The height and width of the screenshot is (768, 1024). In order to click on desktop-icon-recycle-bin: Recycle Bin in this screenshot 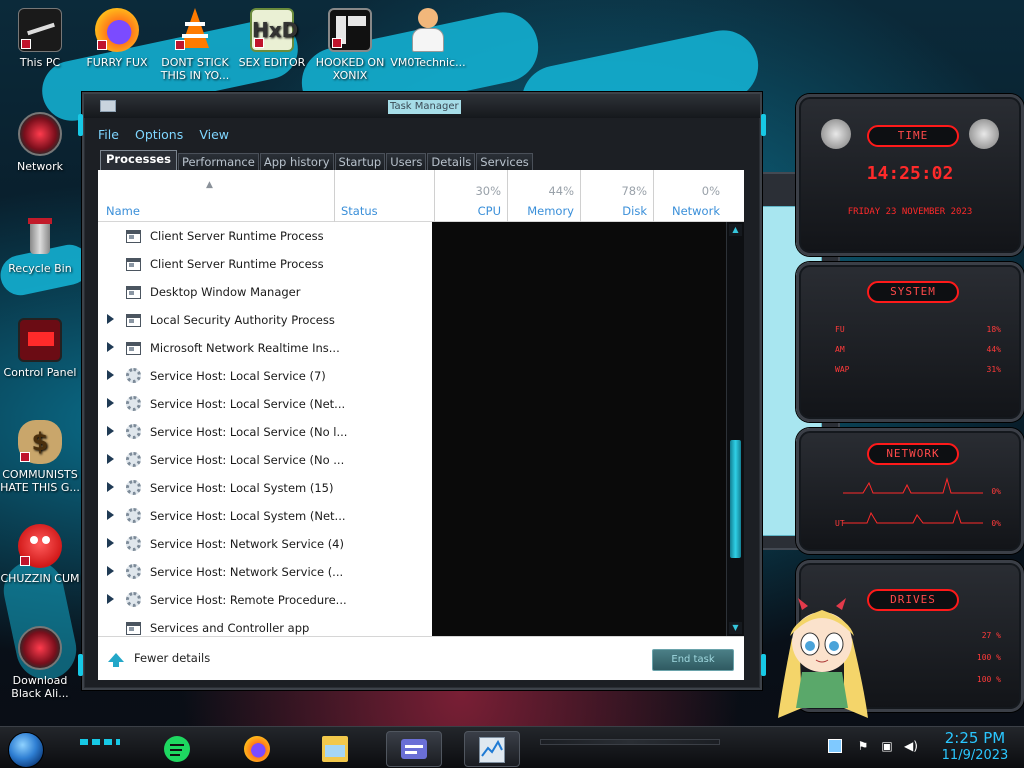, I will do `click(40, 244)`.